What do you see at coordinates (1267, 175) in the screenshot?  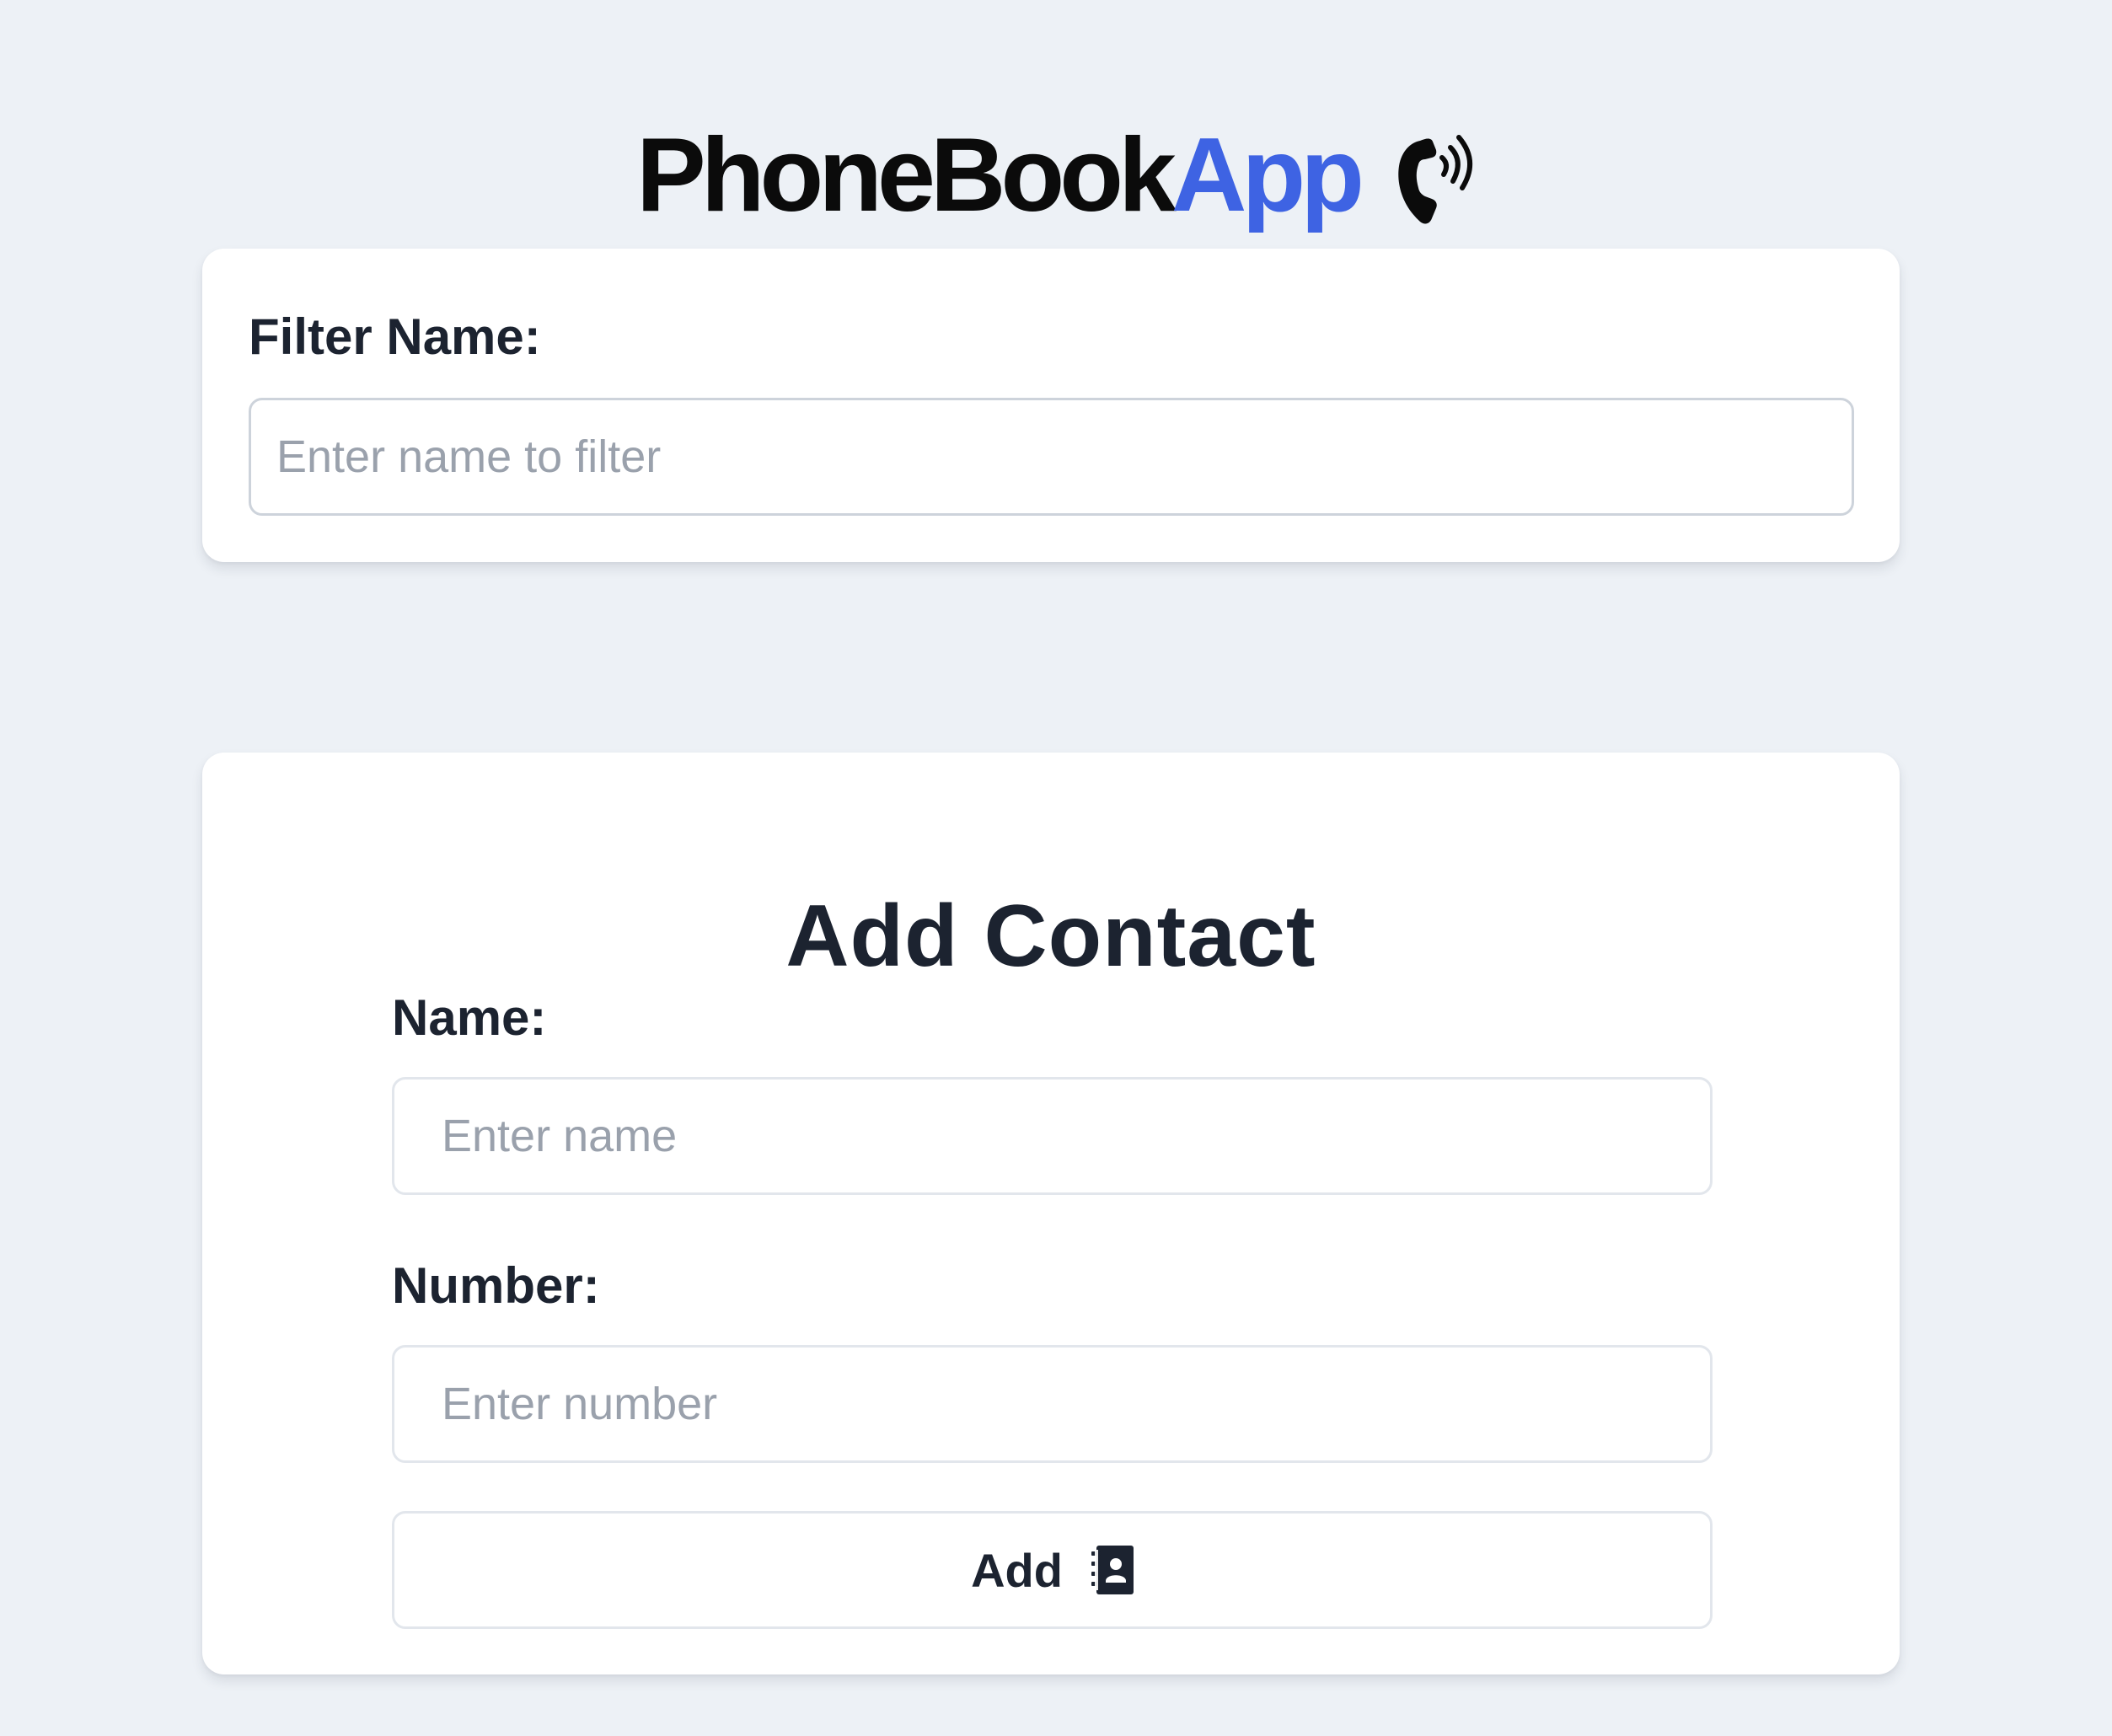 I see `app-title-accent: App` at bounding box center [1267, 175].